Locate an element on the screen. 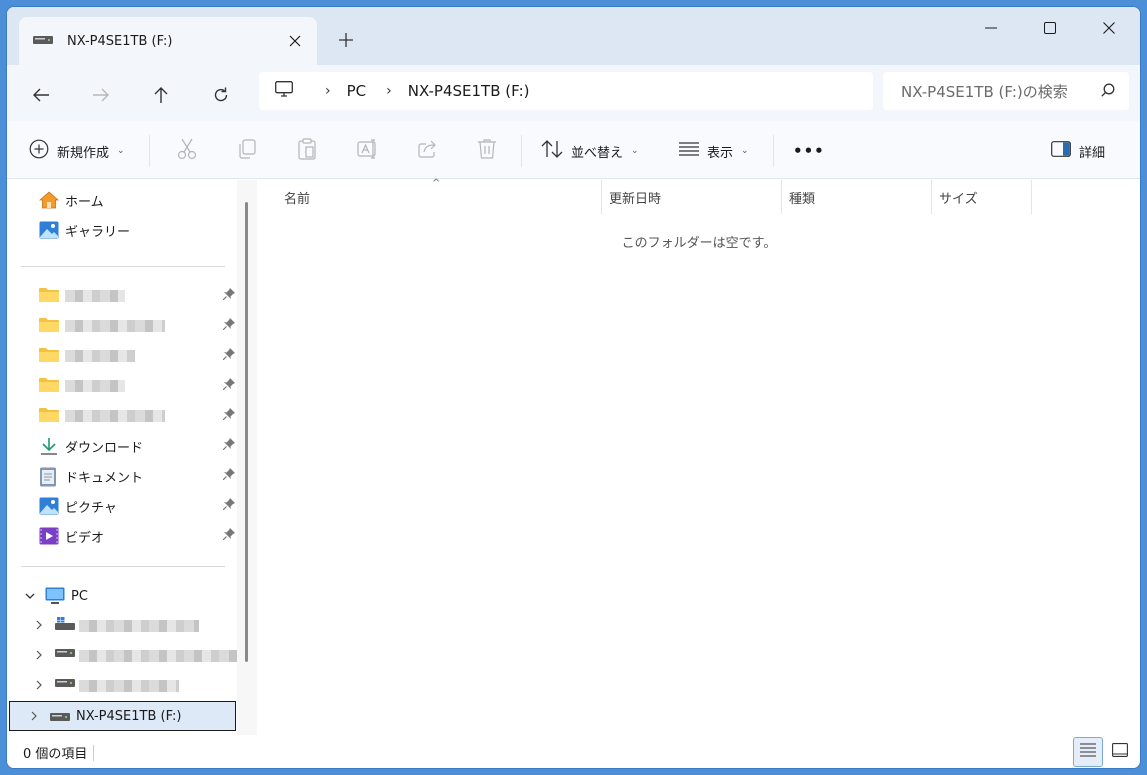 The width and height of the screenshot is (1147, 775). trash-icon is located at coordinates (487, 151).